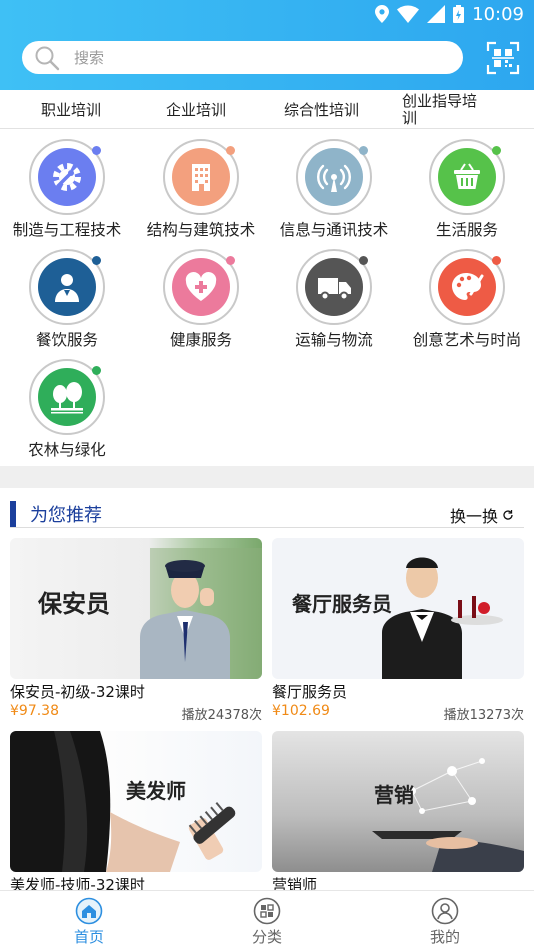 Image resolution: width=534 pixels, height=950 pixels. Describe the element at coordinates (136, 608) in the screenshot. I see `course-thumbnail: 保安员` at that location.